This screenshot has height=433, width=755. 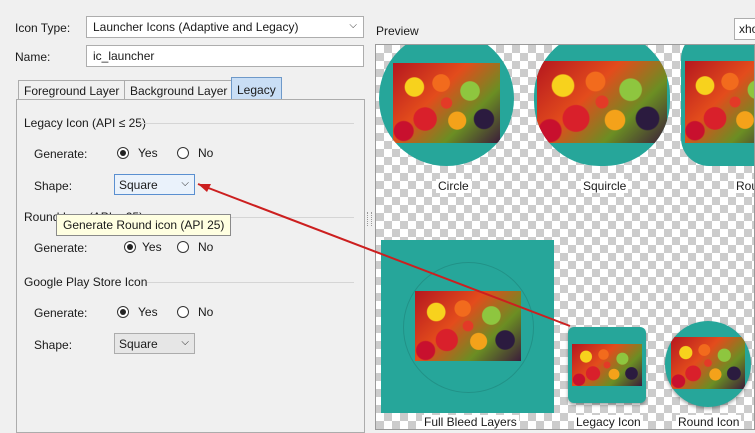 I want to click on play-generate-yes-radio, so click(x=123, y=312).